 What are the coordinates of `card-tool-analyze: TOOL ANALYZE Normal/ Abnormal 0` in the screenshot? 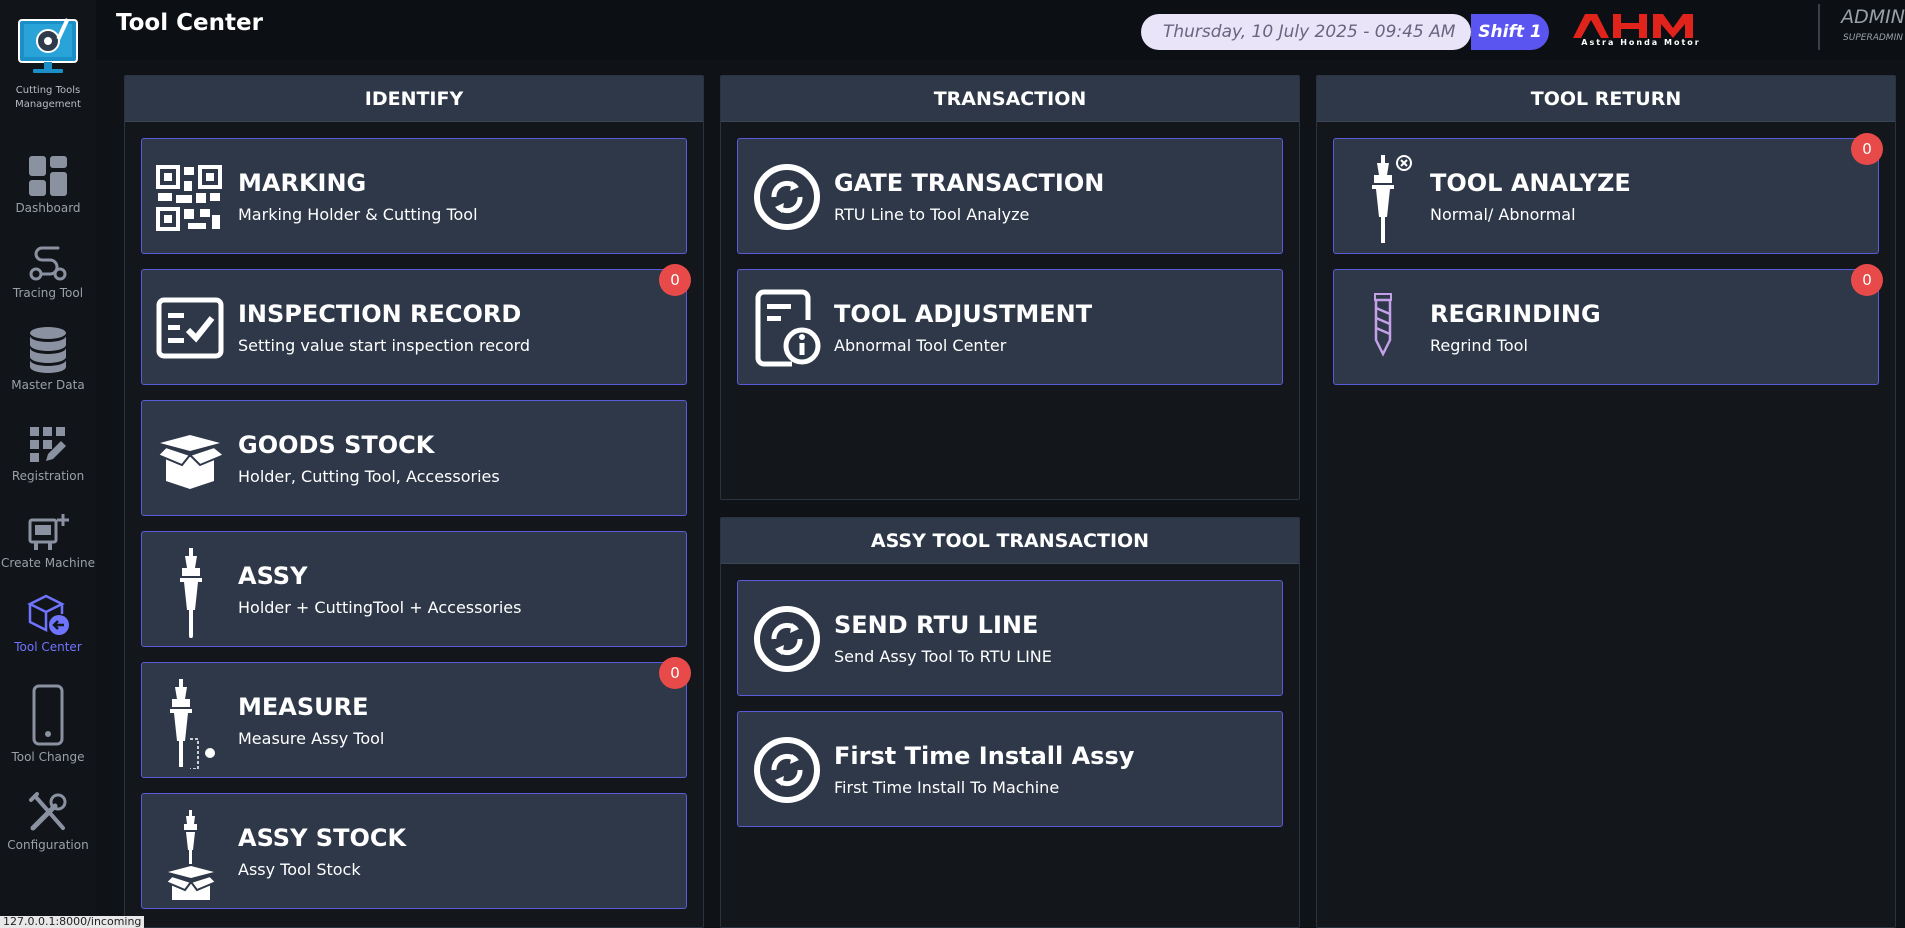 It's located at (1608, 193).